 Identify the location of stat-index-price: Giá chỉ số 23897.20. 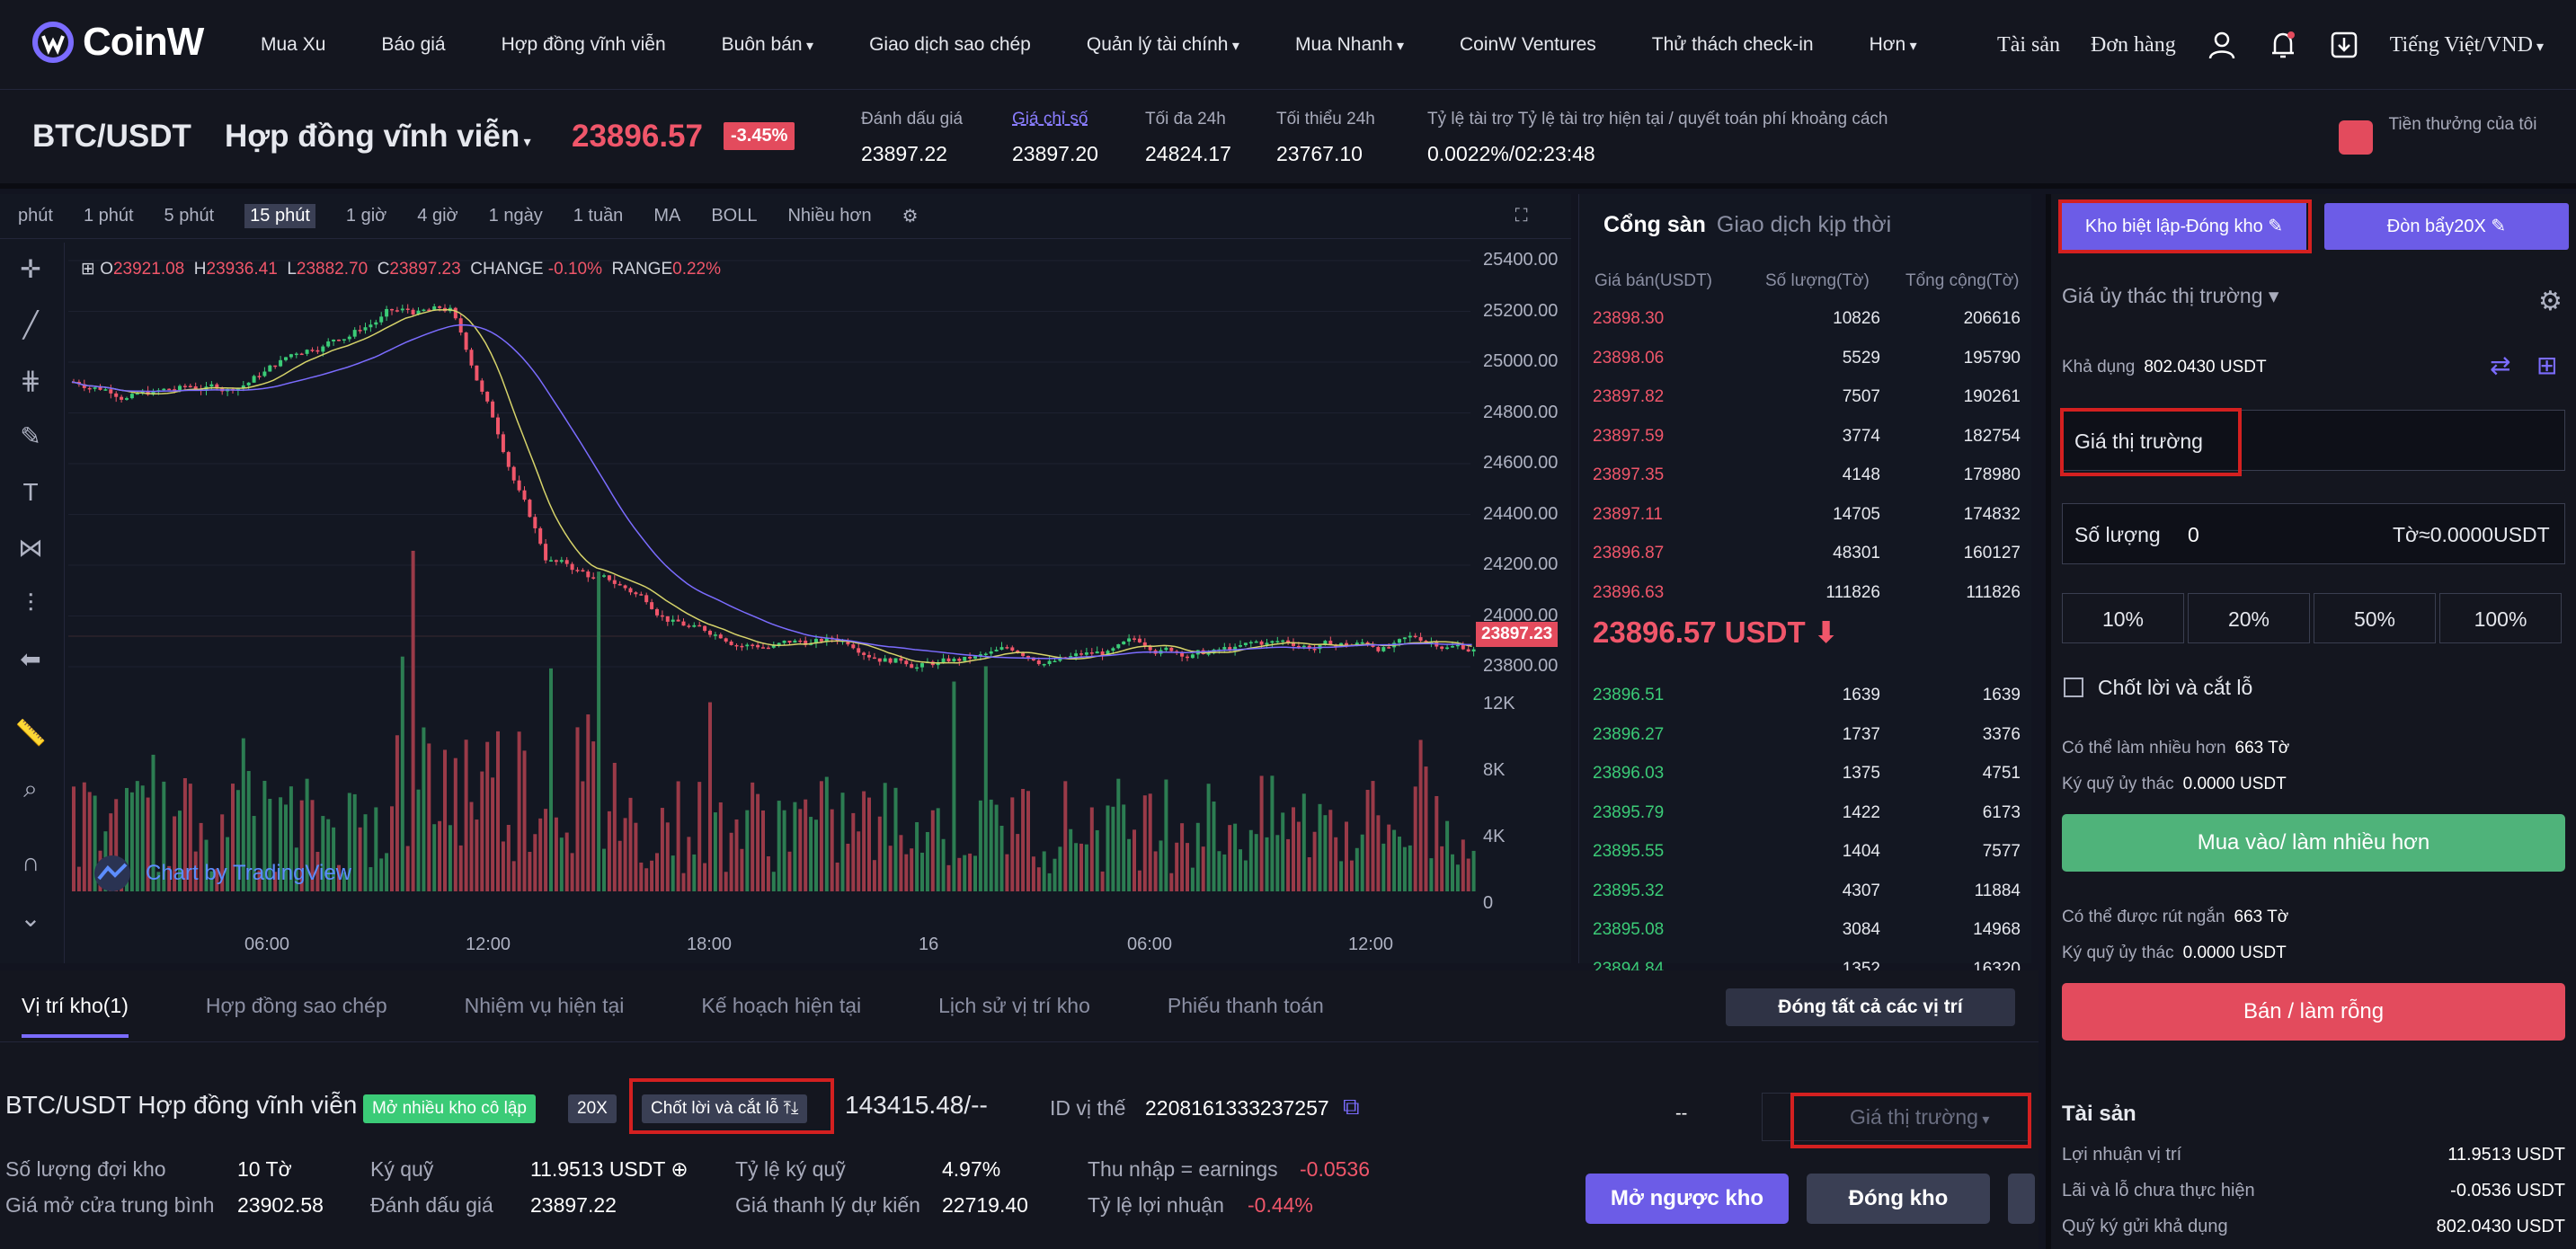
(1055, 138).